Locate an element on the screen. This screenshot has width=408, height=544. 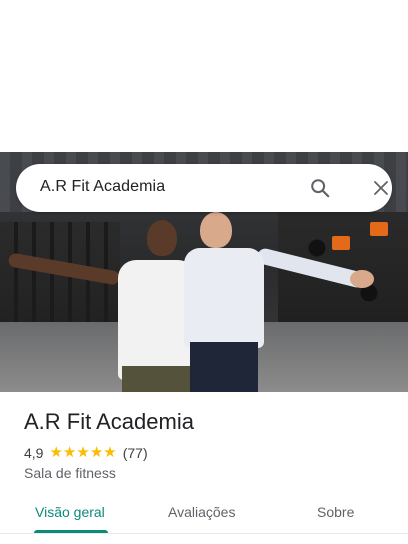
place-tabs: Visão geral Avaliações Sobre is located at coordinates (204, 516).